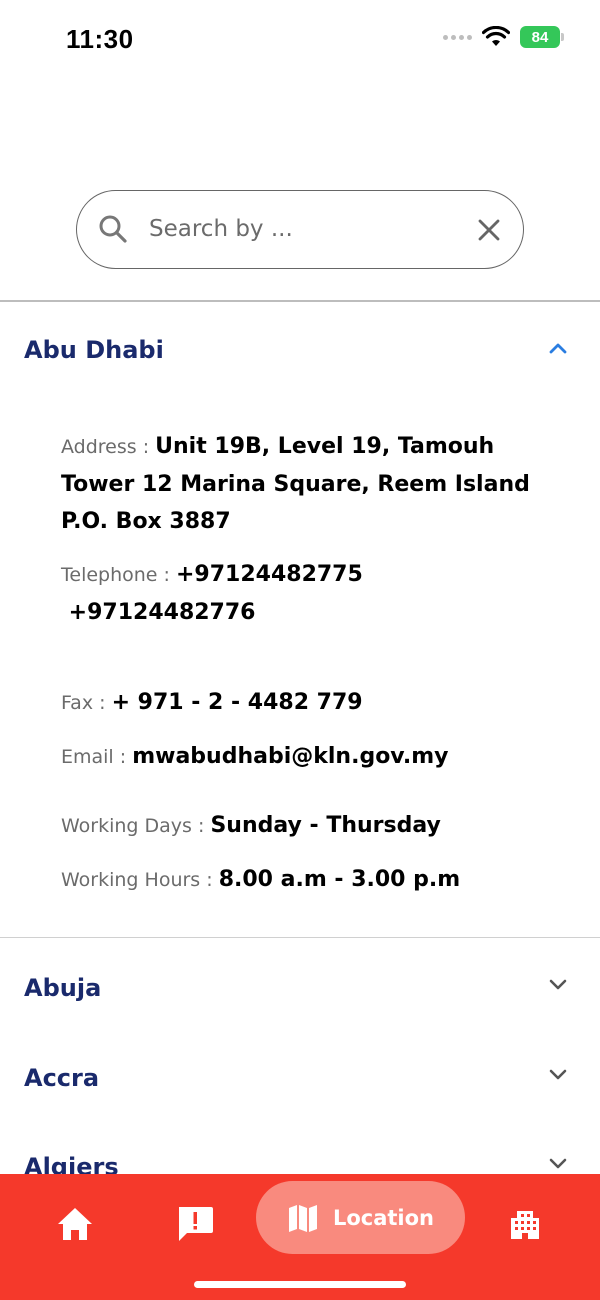 Image resolution: width=600 pixels, height=1300 pixels. Describe the element at coordinates (558, 348) in the screenshot. I see `chevron-up-icon` at that location.